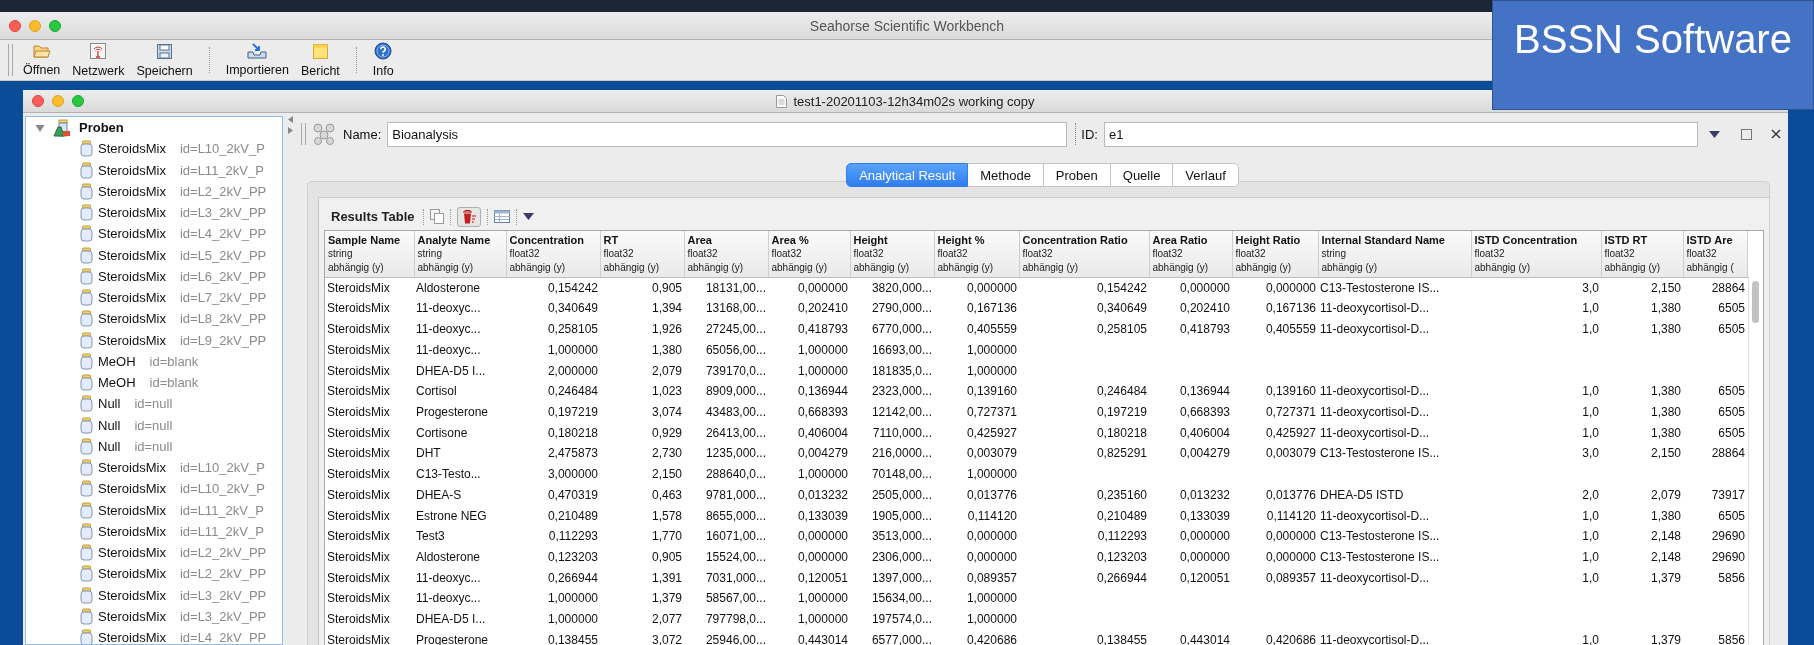 The image size is (1814, 645). What do you see at coordinates (976, 288) in the screenshot?
I see `table-cell: 0,000000` at bounding box center [976, 288].